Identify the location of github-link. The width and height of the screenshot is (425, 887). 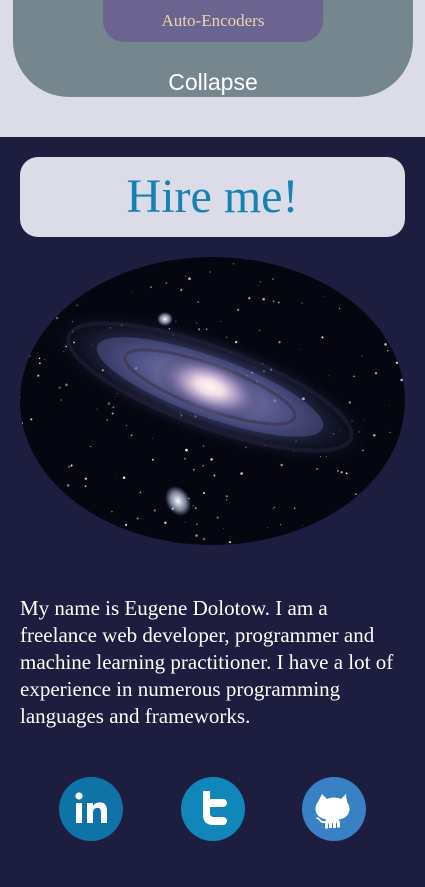
(334, 809).